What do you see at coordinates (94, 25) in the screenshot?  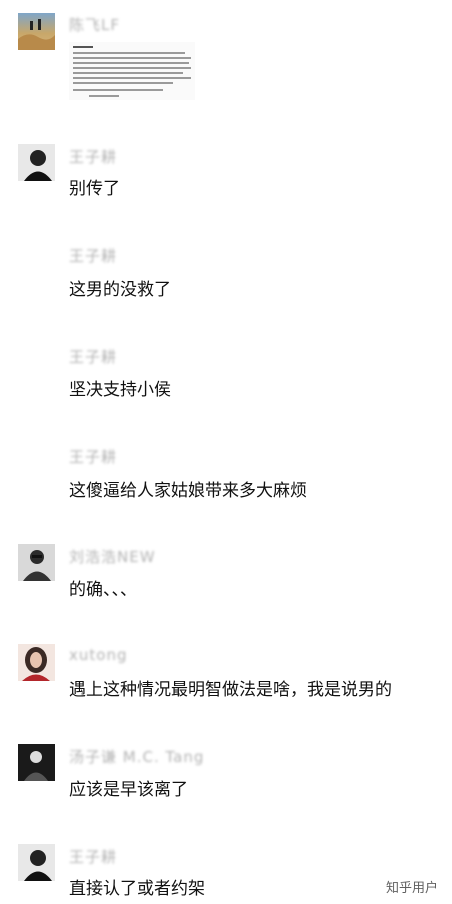 I see `sender-name: 陈飞LF` at bounding box center [94, 25].